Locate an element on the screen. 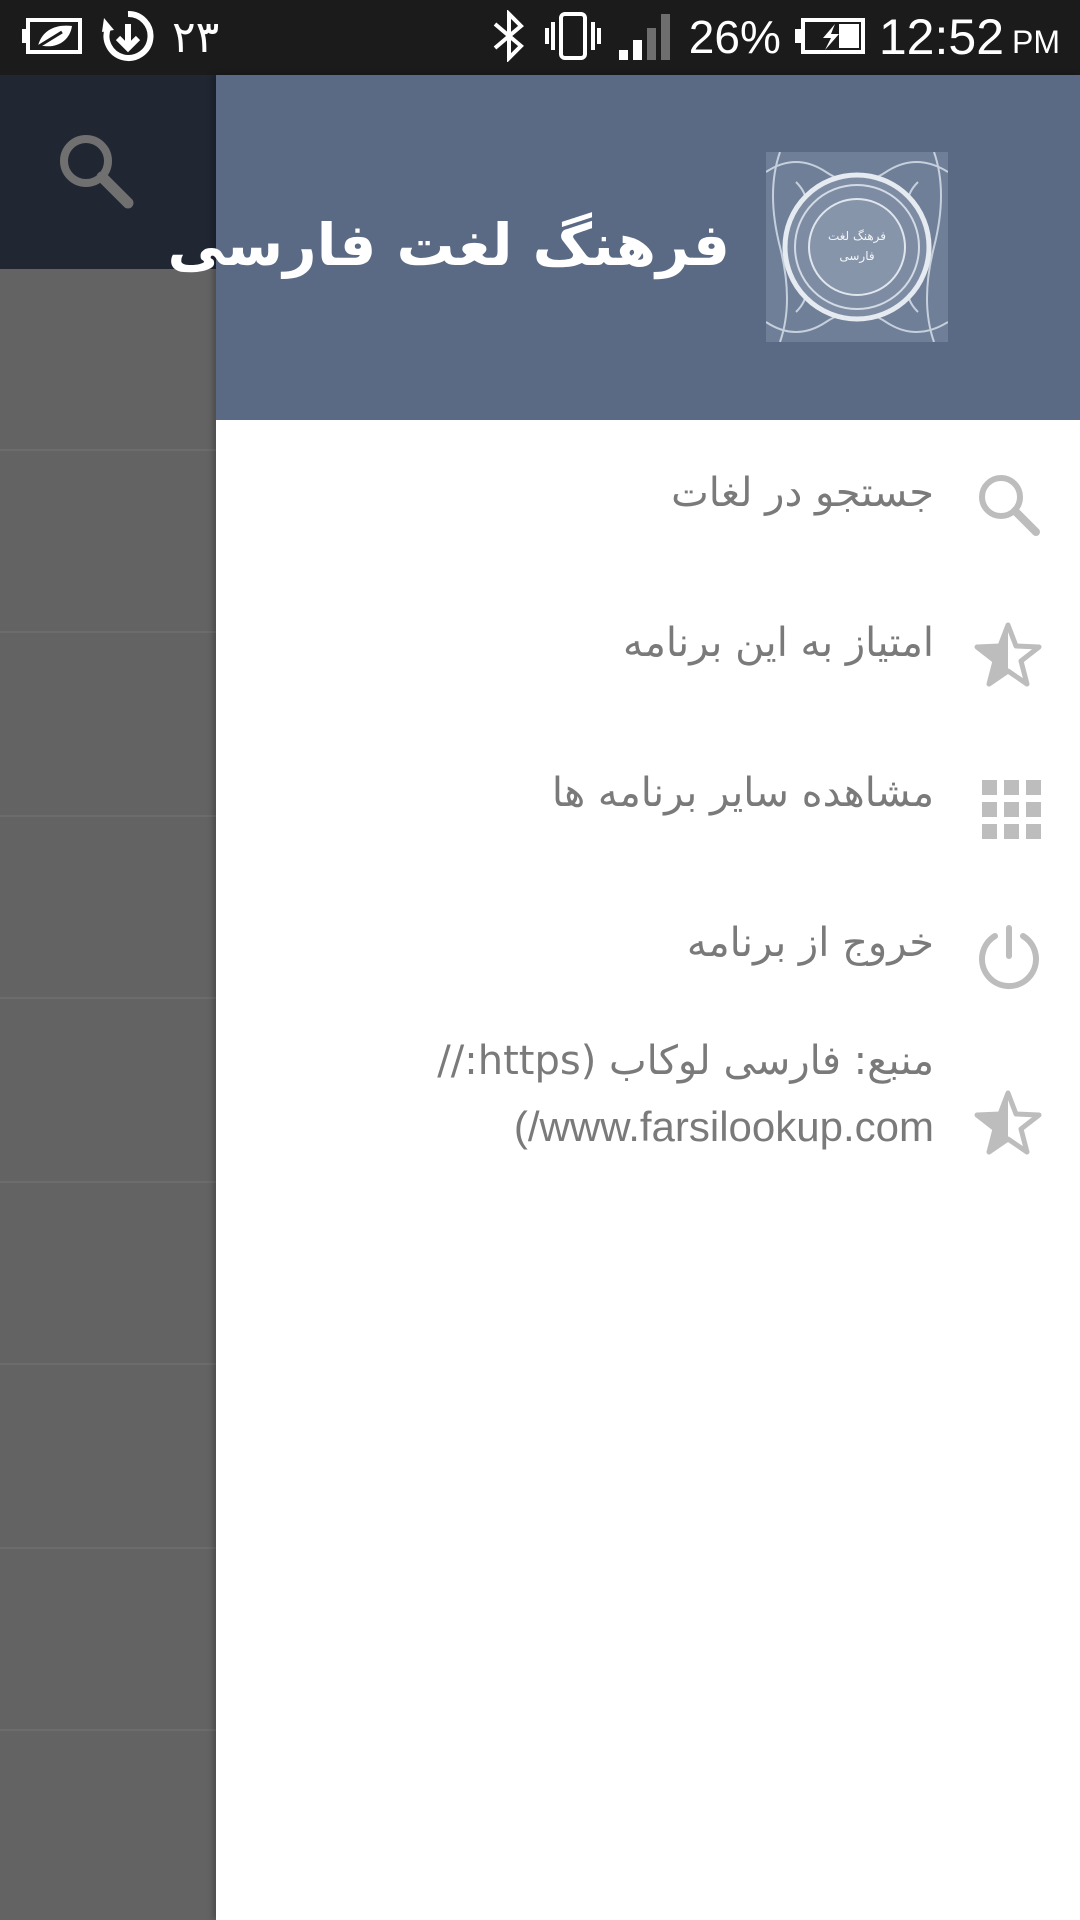 This screenshot has height=1920, width=1080. battery-charging-icon is located at coordinates (829, 38).